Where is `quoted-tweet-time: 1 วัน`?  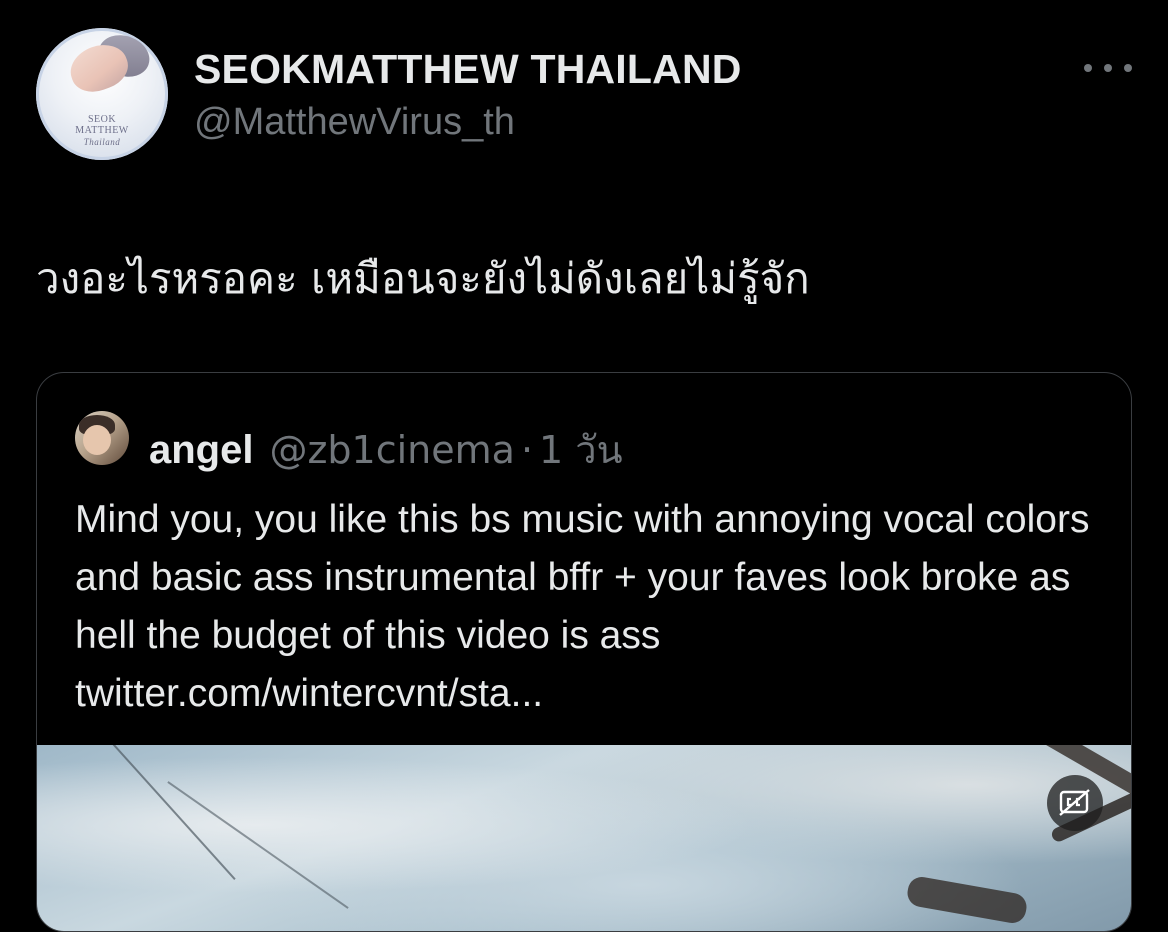
quoted-tweet-time: 1 วัน is located at coordinates (581, 449).